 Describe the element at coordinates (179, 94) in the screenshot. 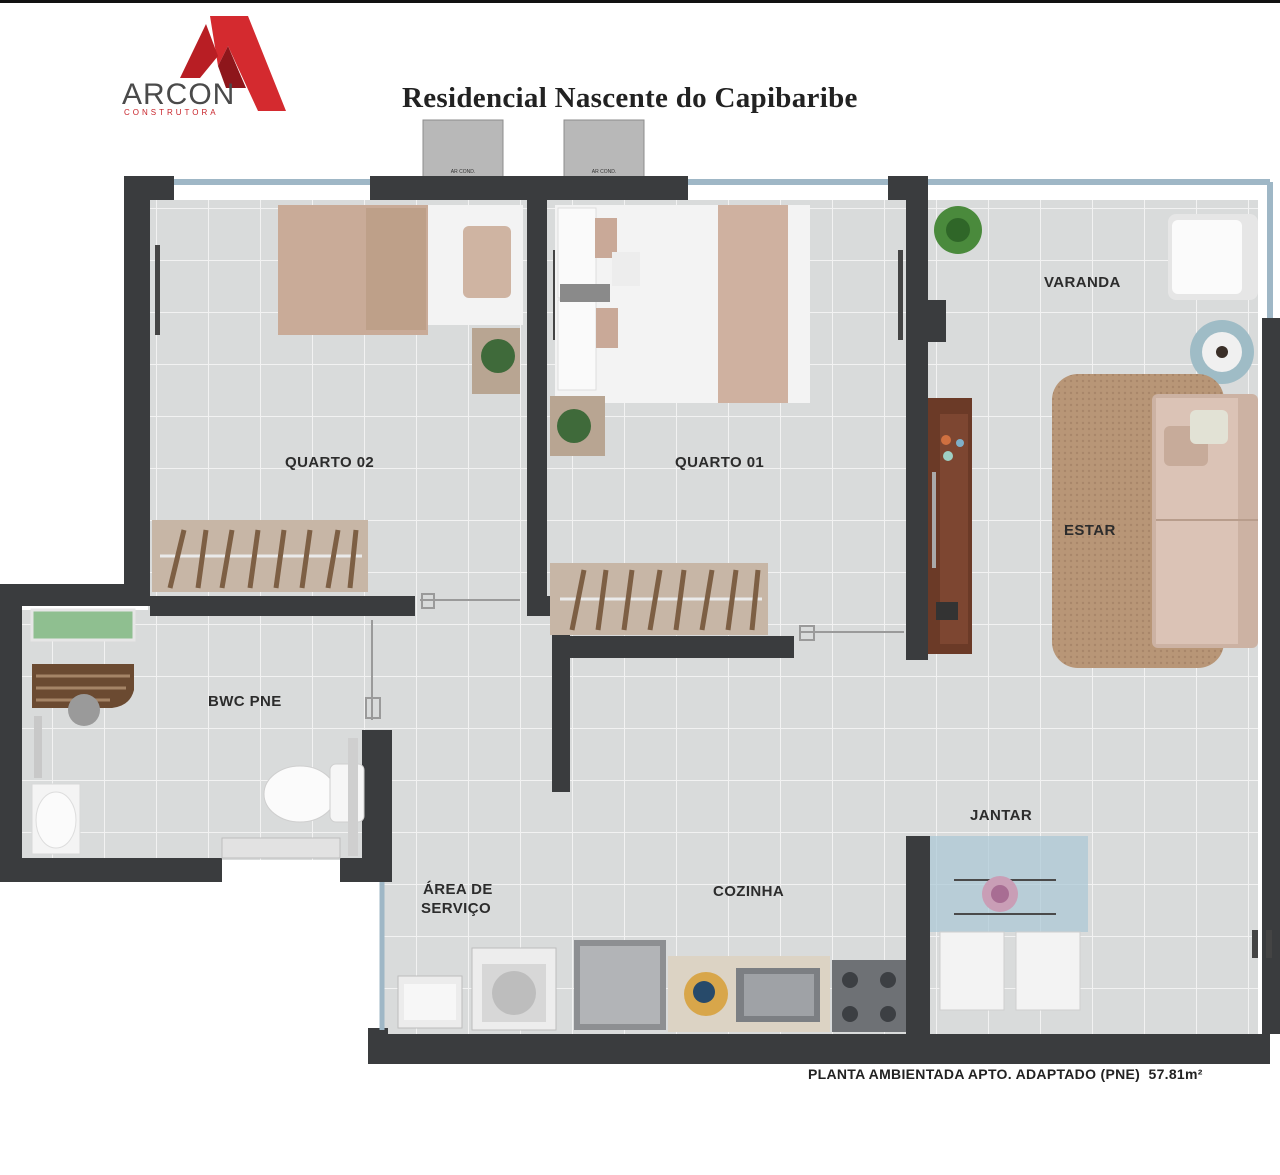

I see `brand-name: ARCON` at that location.